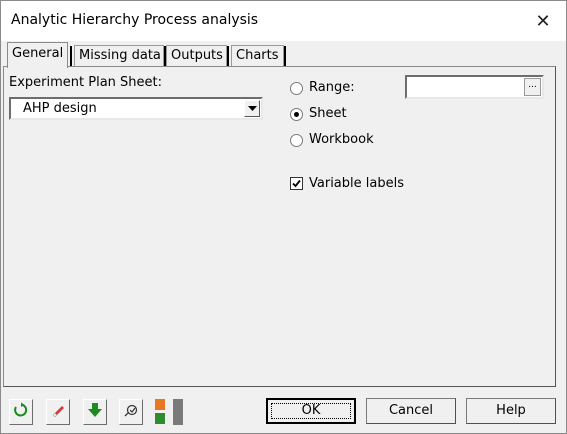 The image size is (567, 434). Describe the element at coordinates (119, 56) in the screenshot. I see `tab-missing-data: Missing data` at that location.